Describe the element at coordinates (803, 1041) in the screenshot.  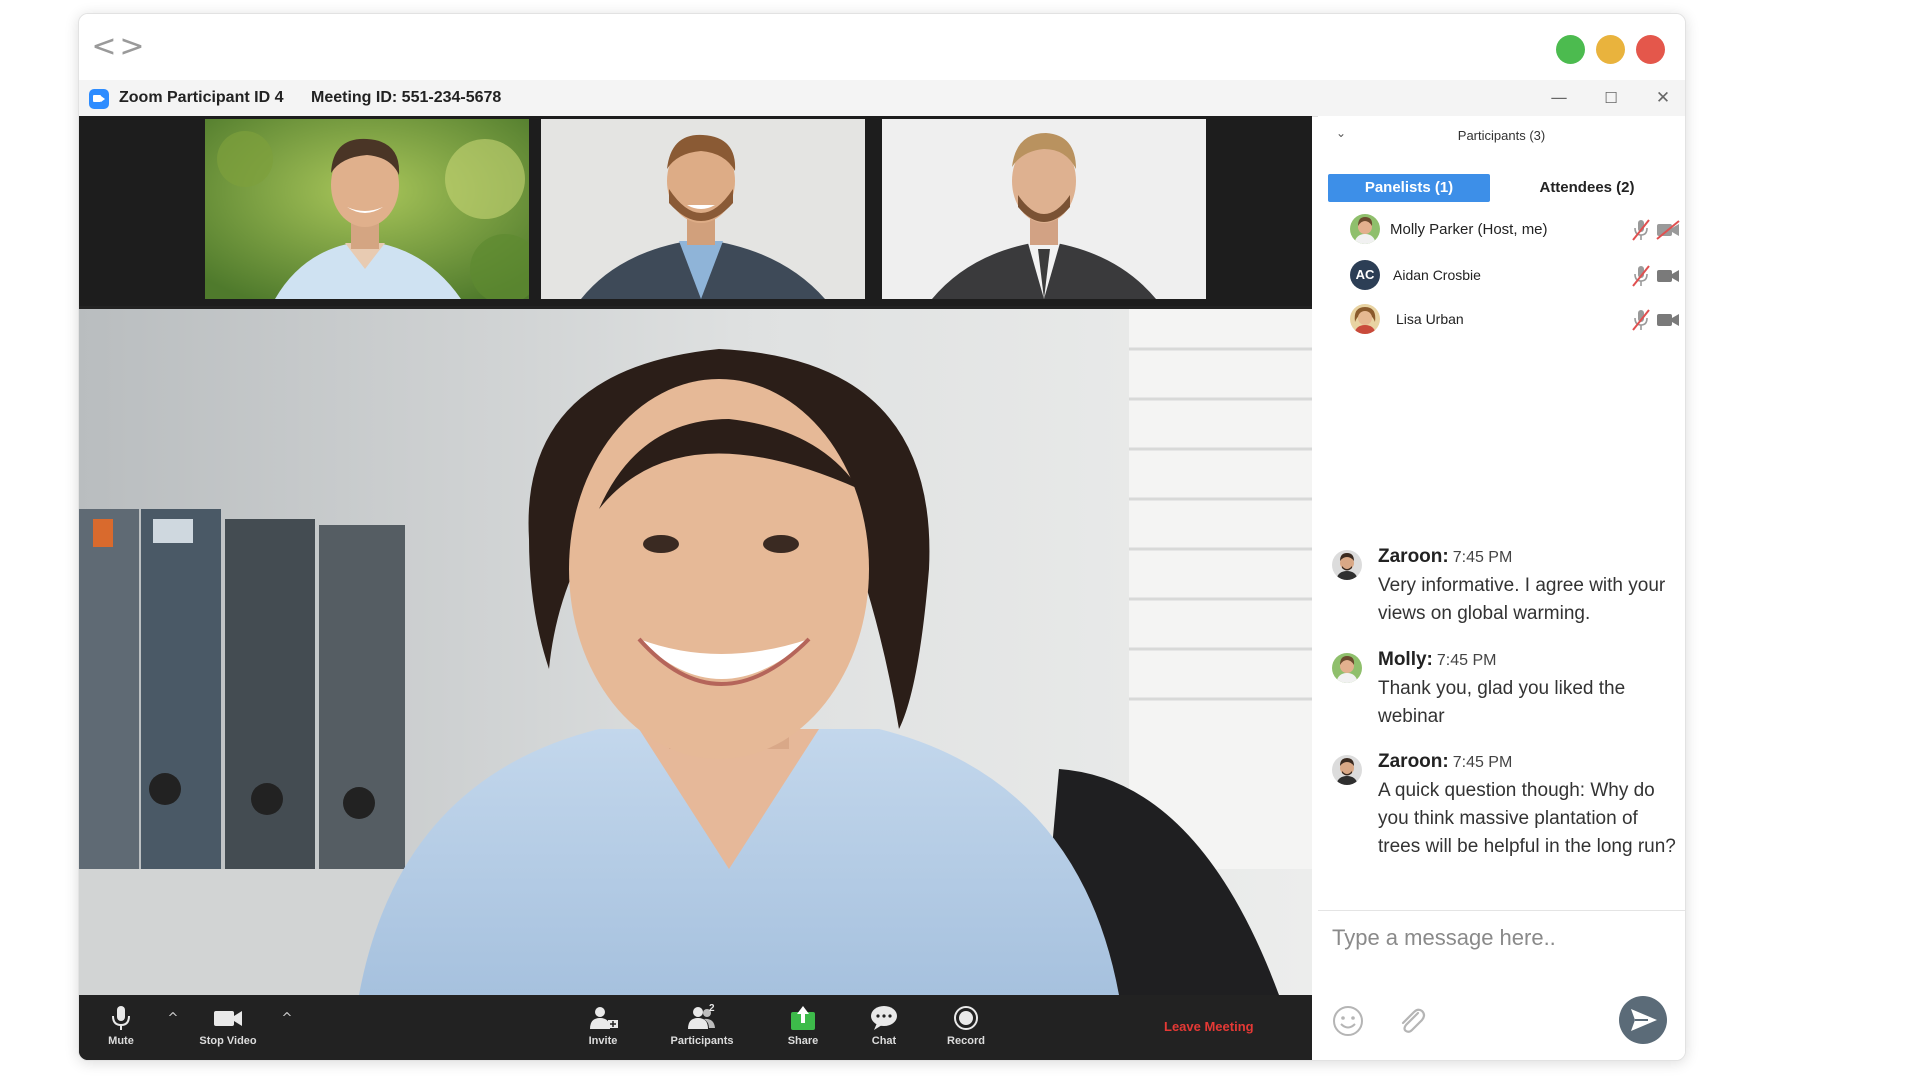
I see `share-label: Share` at that location.